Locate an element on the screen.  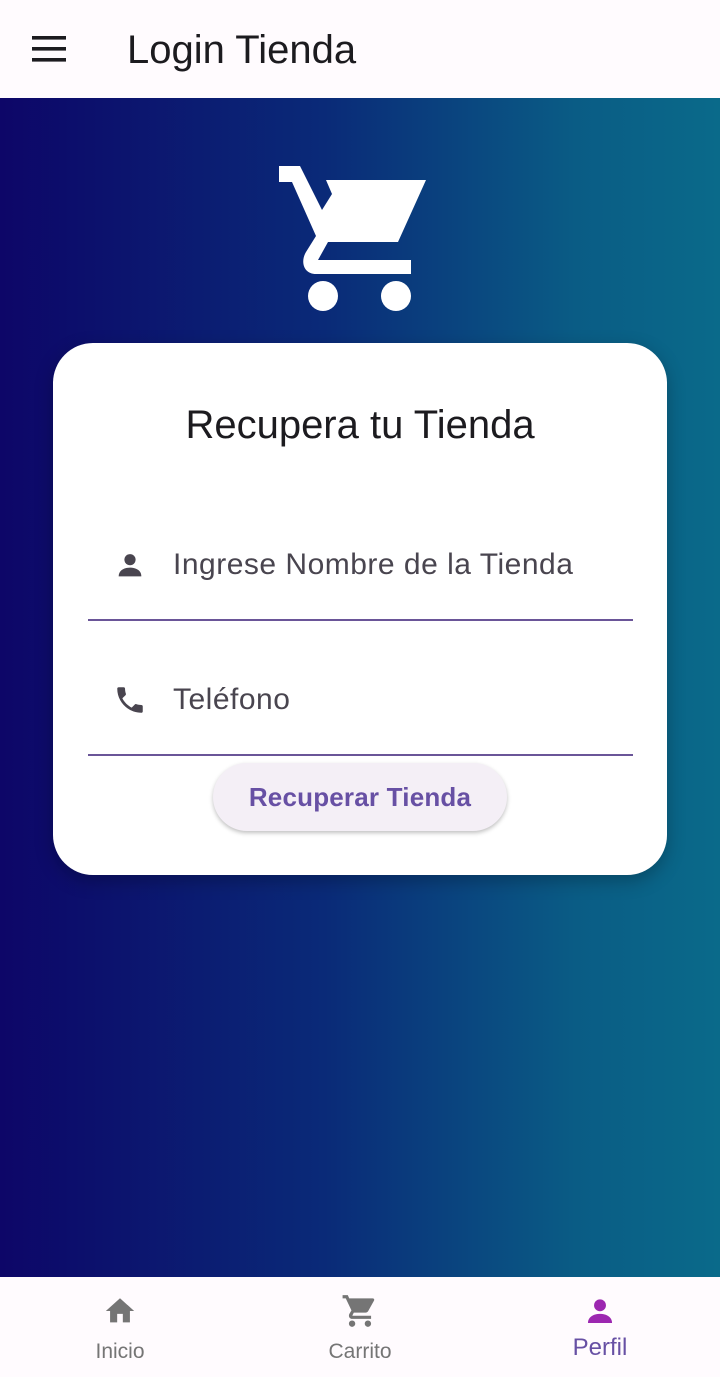
recover-store-button: Recuperar Tienda is located at coordinates (360, 797).